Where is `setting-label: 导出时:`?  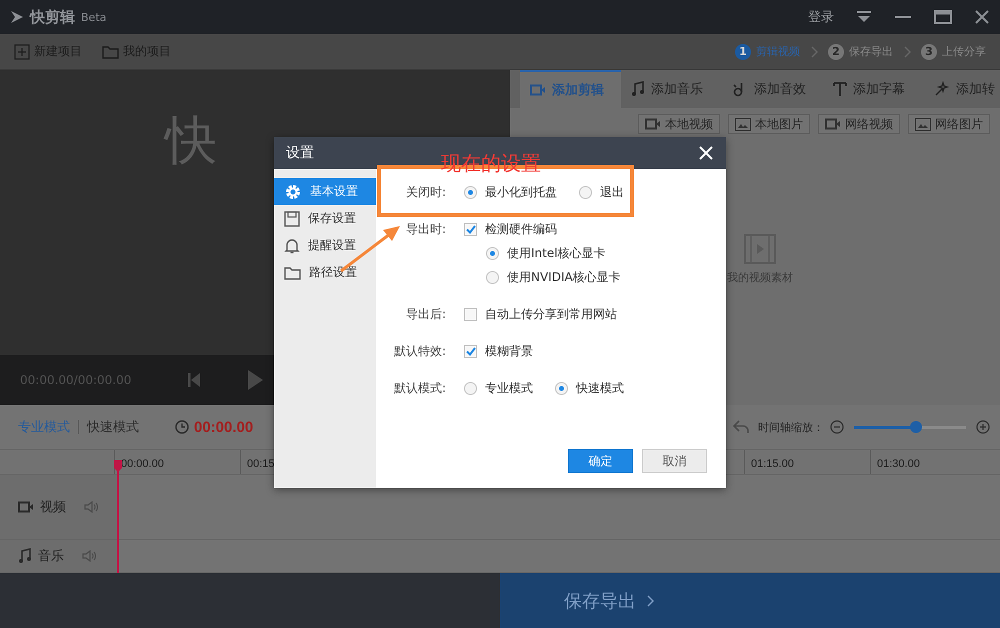
setting-label: 导出时: is located at coordinates (426, 229).